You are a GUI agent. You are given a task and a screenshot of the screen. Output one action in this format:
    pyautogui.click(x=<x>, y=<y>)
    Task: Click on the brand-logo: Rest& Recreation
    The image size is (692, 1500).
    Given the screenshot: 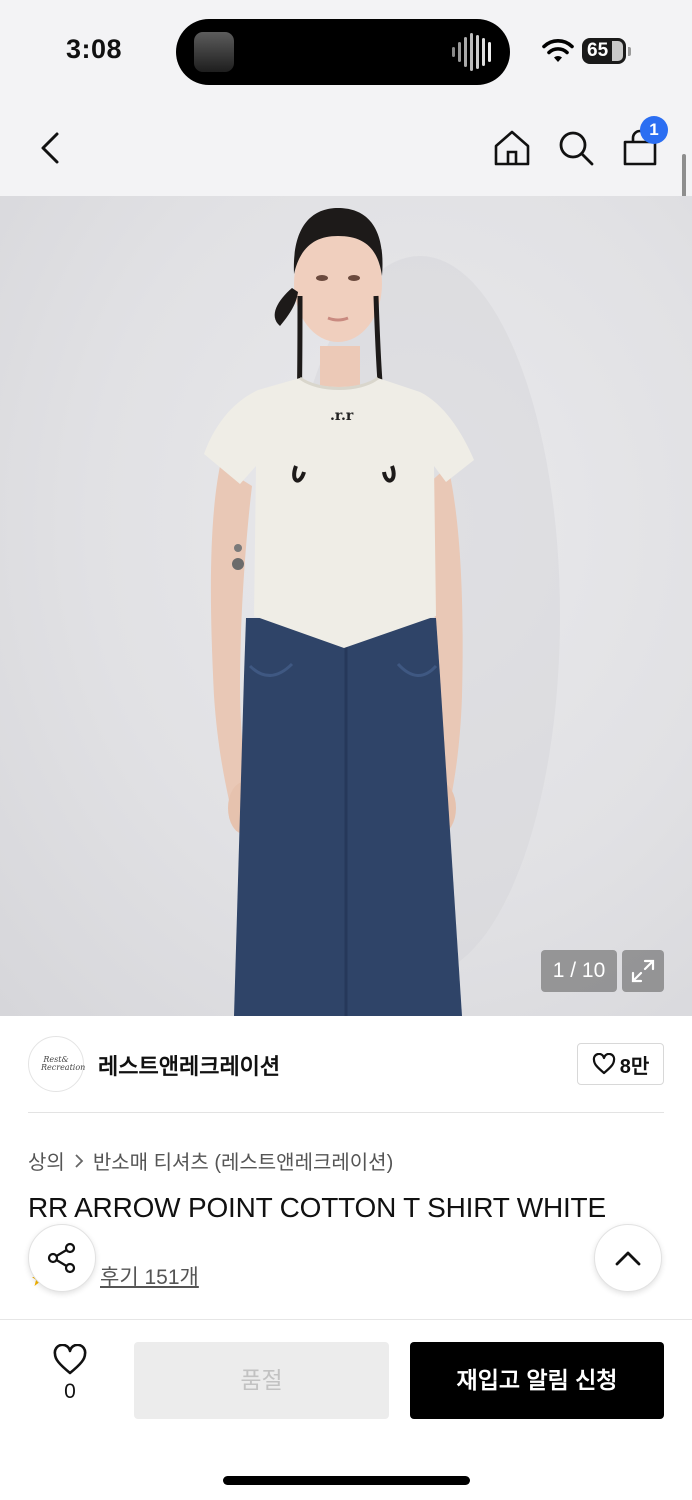 What is the action you would take?
    pyautogui.click(x=57, y=1064)
    